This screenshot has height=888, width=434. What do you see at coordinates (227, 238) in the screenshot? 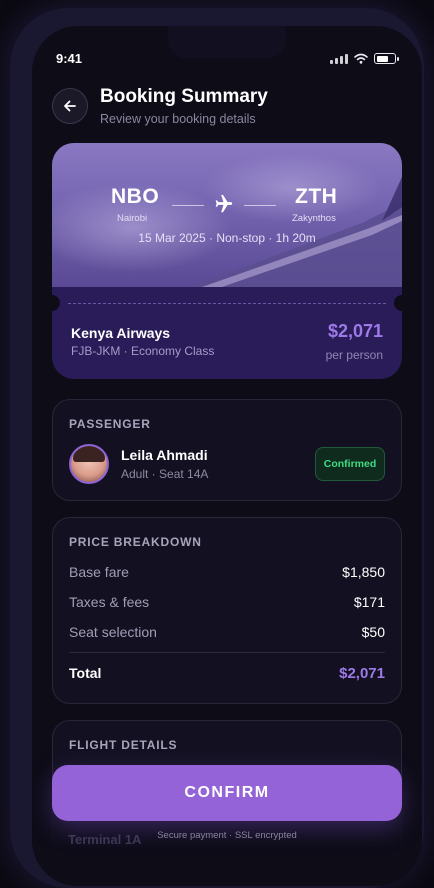
I see `flight-meta: 15 Mar 2025 · Non-stop · 1h 20m` at bounding box center [227, 238].